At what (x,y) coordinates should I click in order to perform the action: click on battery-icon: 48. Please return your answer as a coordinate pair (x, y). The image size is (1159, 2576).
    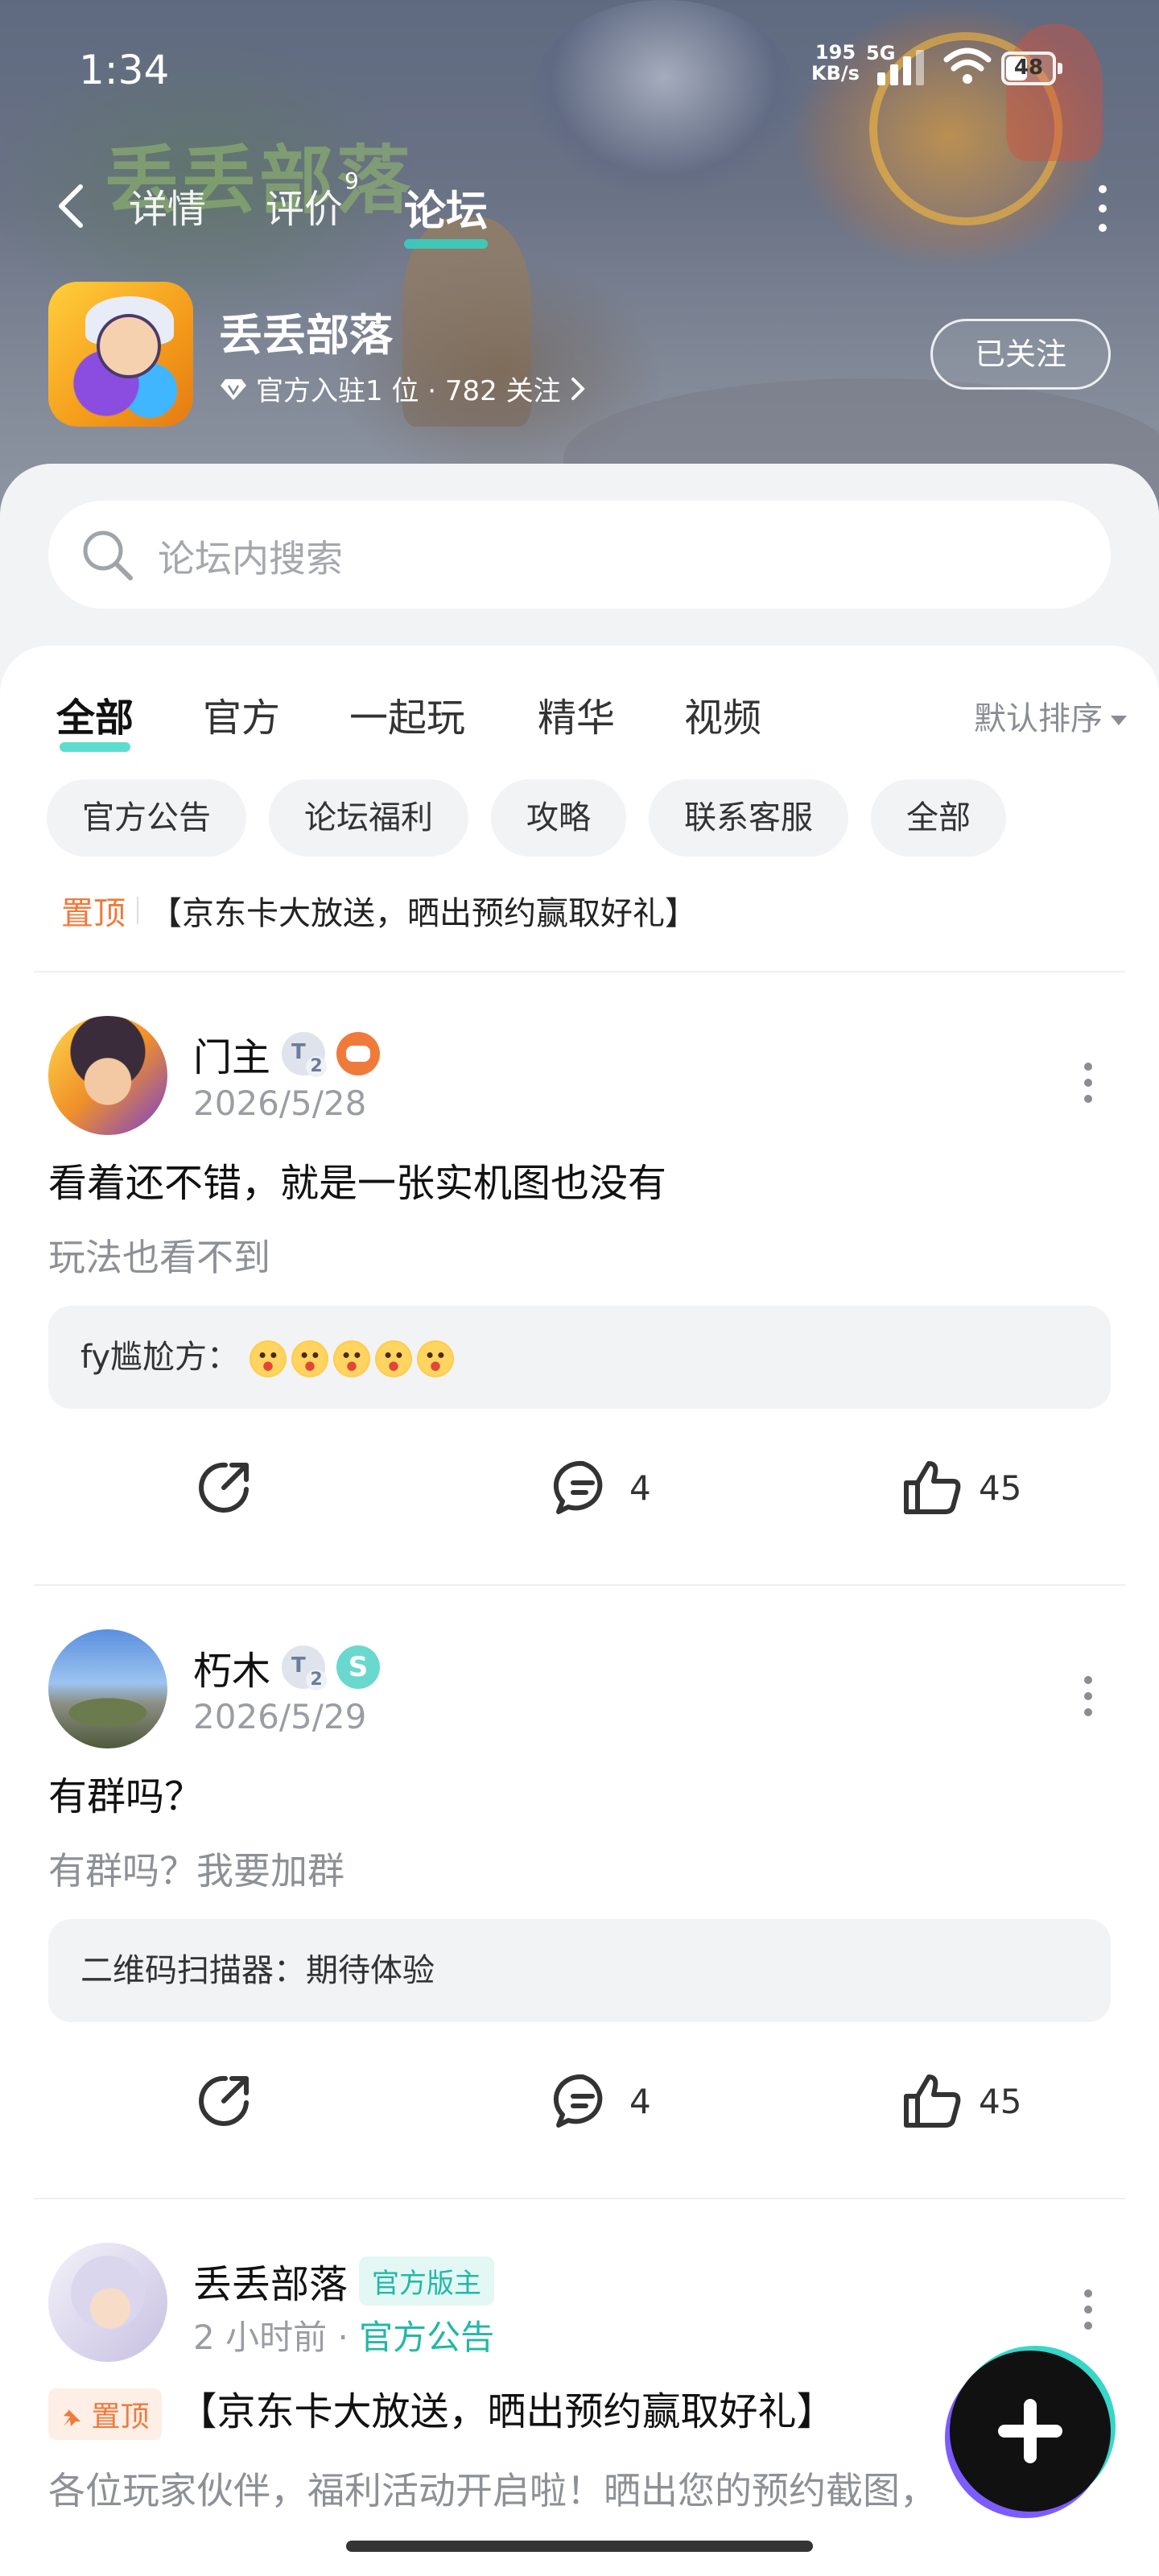
    Looking at the image, I should click on (1031, 68).